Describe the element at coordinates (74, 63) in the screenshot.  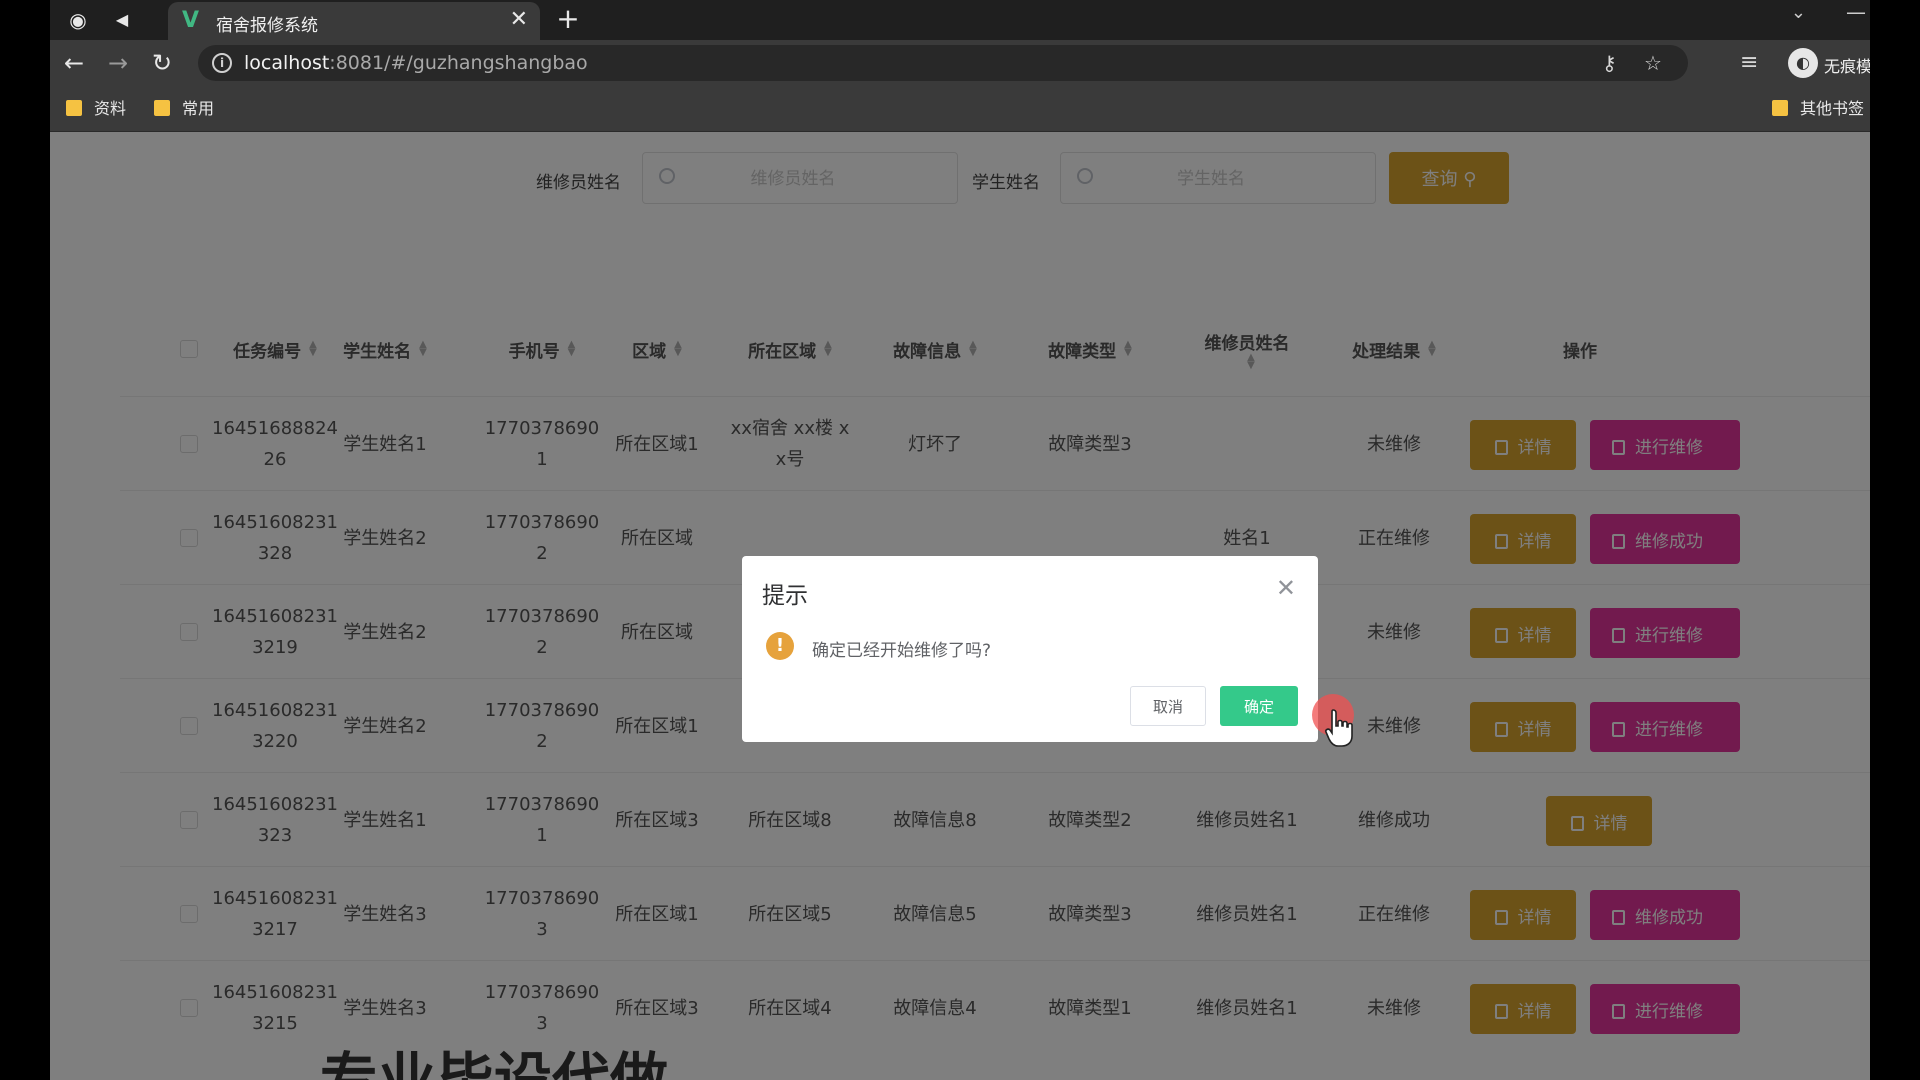
I see `back-icon: ←` at that location.